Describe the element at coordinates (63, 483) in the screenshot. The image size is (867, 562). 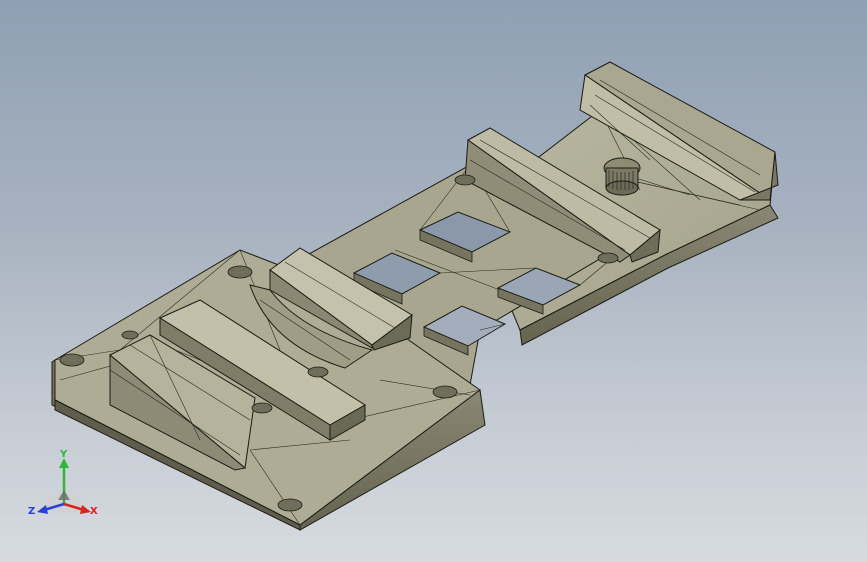
I see `orientation-triad: Y X Z` at that location.